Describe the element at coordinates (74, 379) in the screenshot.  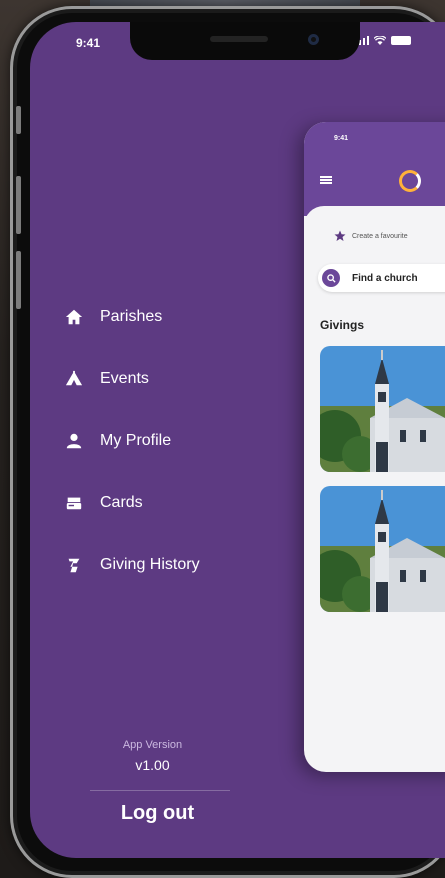
I see `tent-icon` at that location.